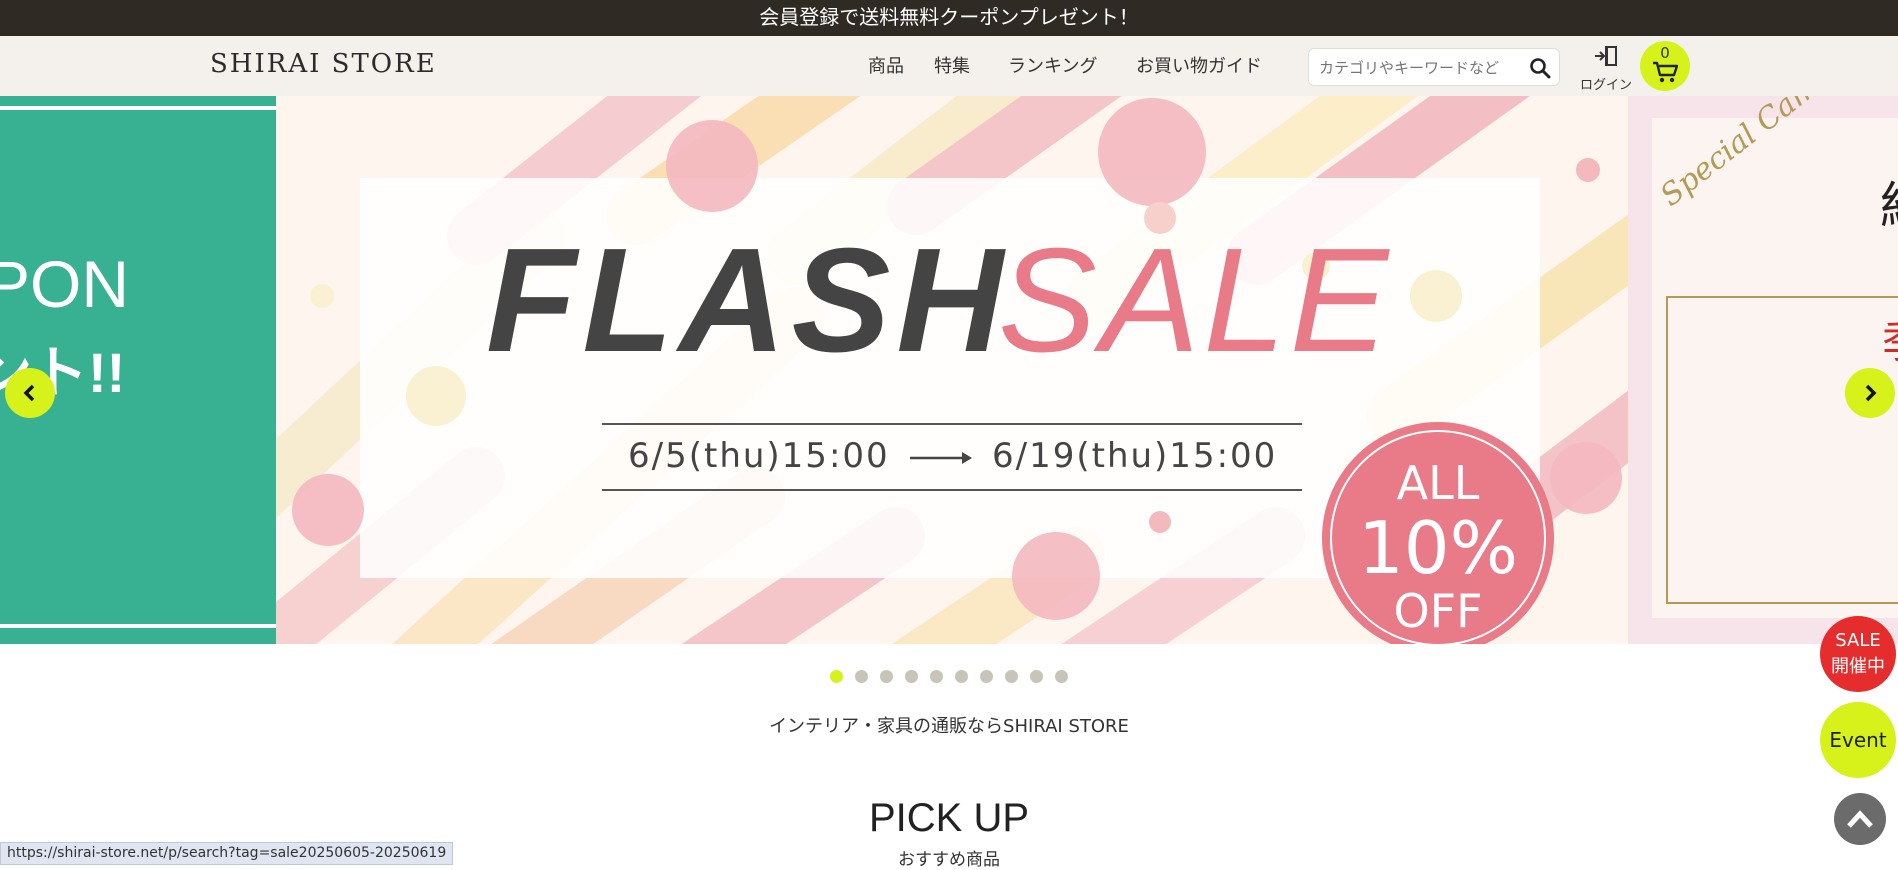  What do you see at coordinates (1199, 65) in the screenshot?
I see `nav-shopping-guide: お買い物ガイド` at bounding box center [1199, 65].